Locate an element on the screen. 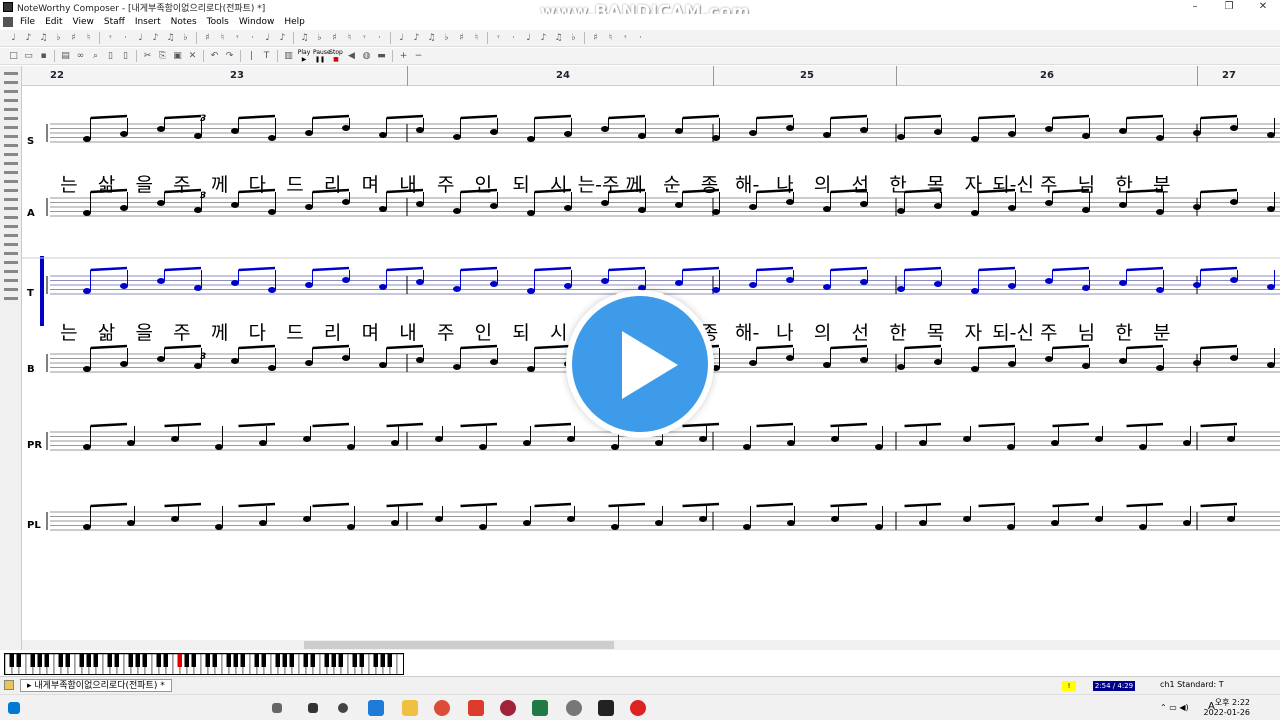 Image resolution: width=1280 pixels, height=720 pixels. settings-icon is located at coordinates (574, 708).